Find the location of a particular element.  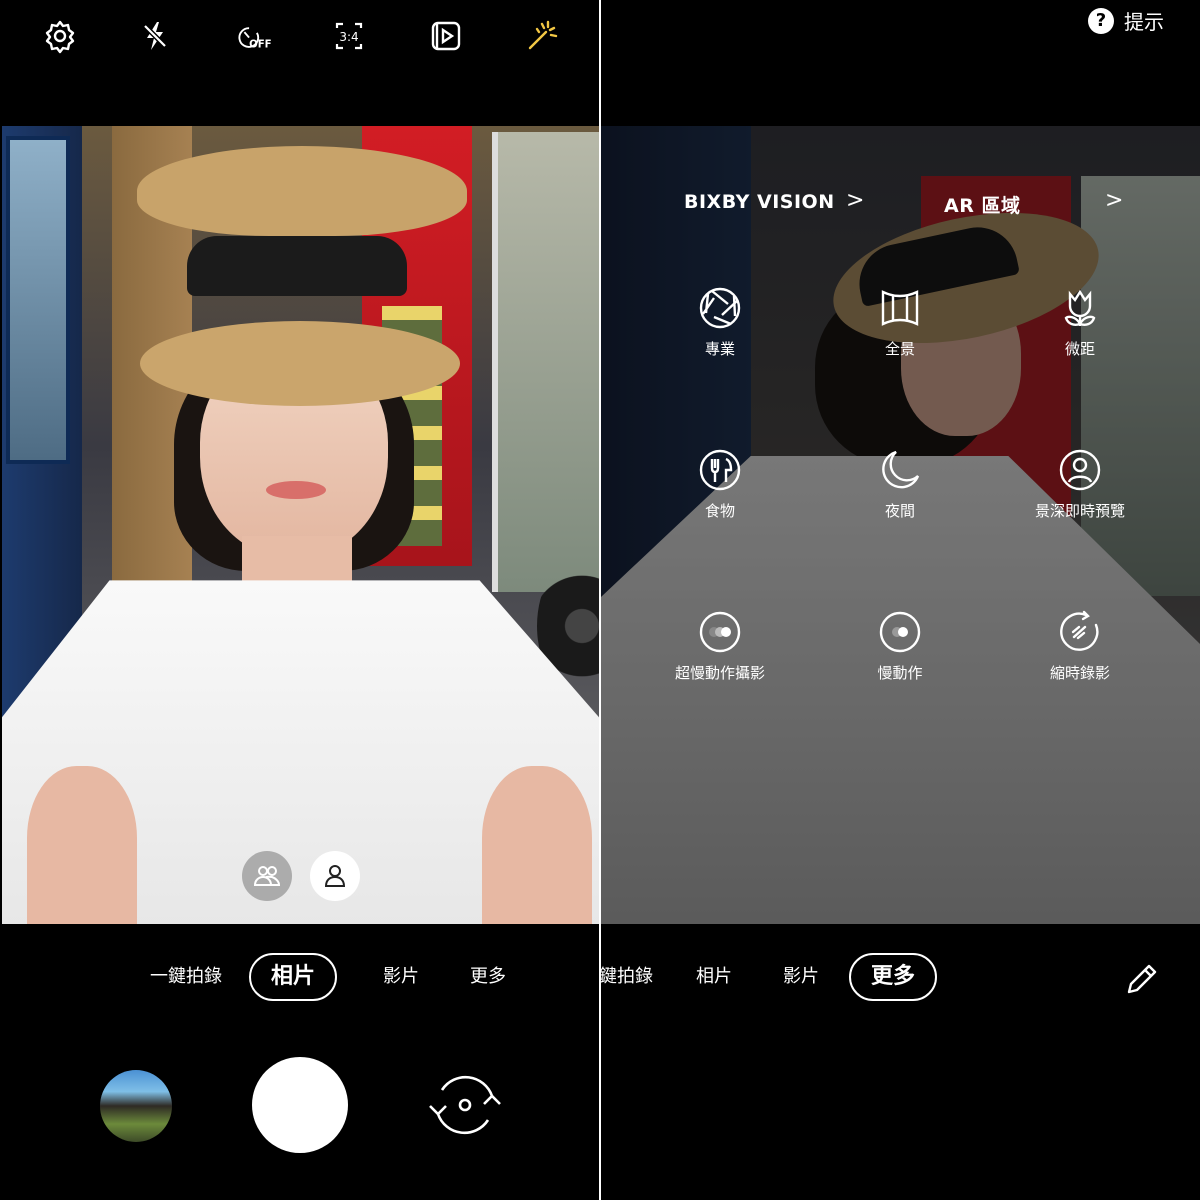

mode-label: 全景 is located at coordinates (899, 349).